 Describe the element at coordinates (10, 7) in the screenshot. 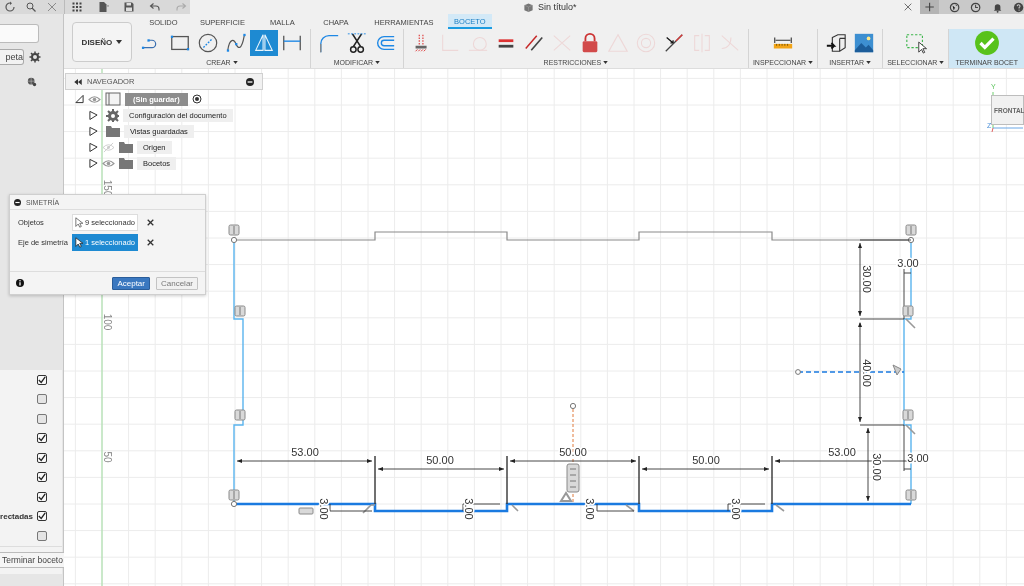

I see `refresh-icon` at that location.